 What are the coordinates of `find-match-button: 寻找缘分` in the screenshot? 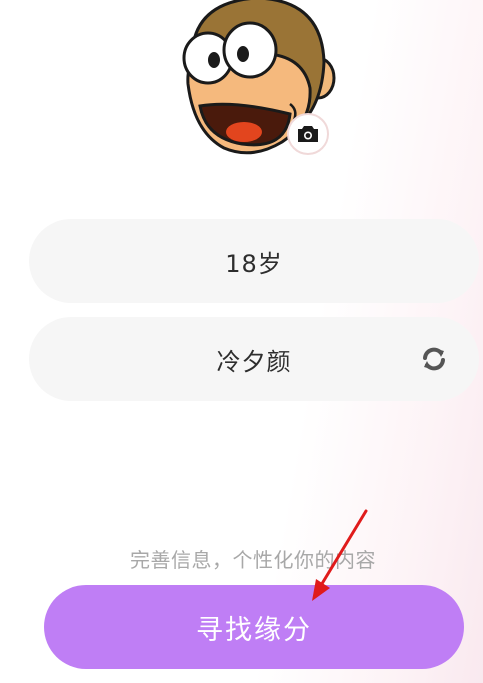 It's located at (254, 627).